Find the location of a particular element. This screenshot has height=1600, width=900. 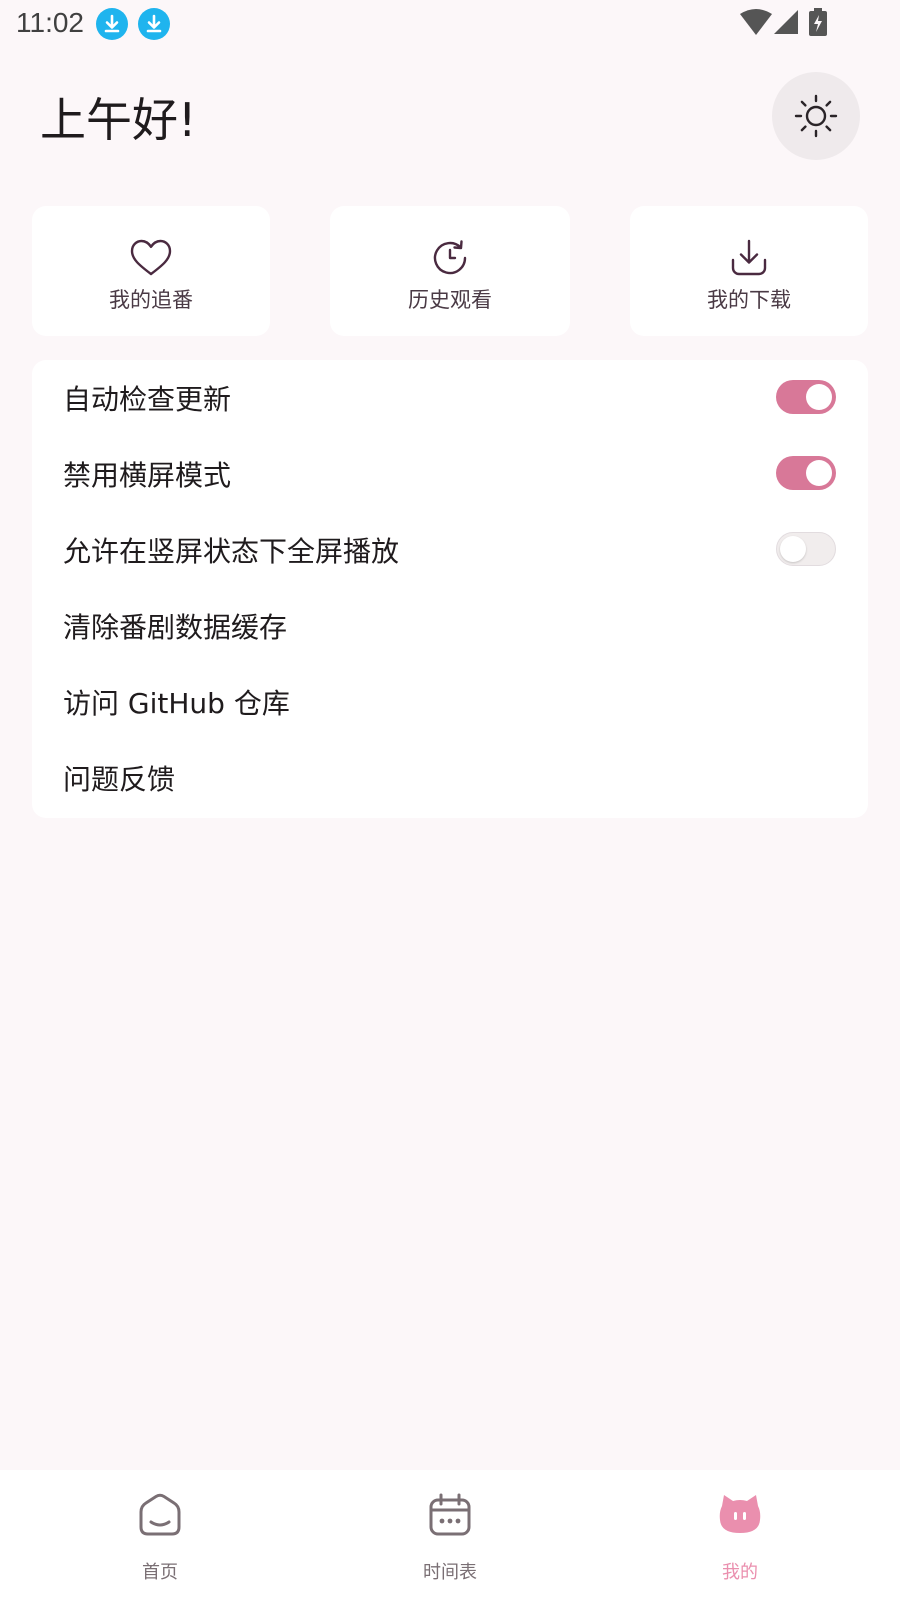

nav-item-schedule: 时间表 is located at coordinates (450, 1535).